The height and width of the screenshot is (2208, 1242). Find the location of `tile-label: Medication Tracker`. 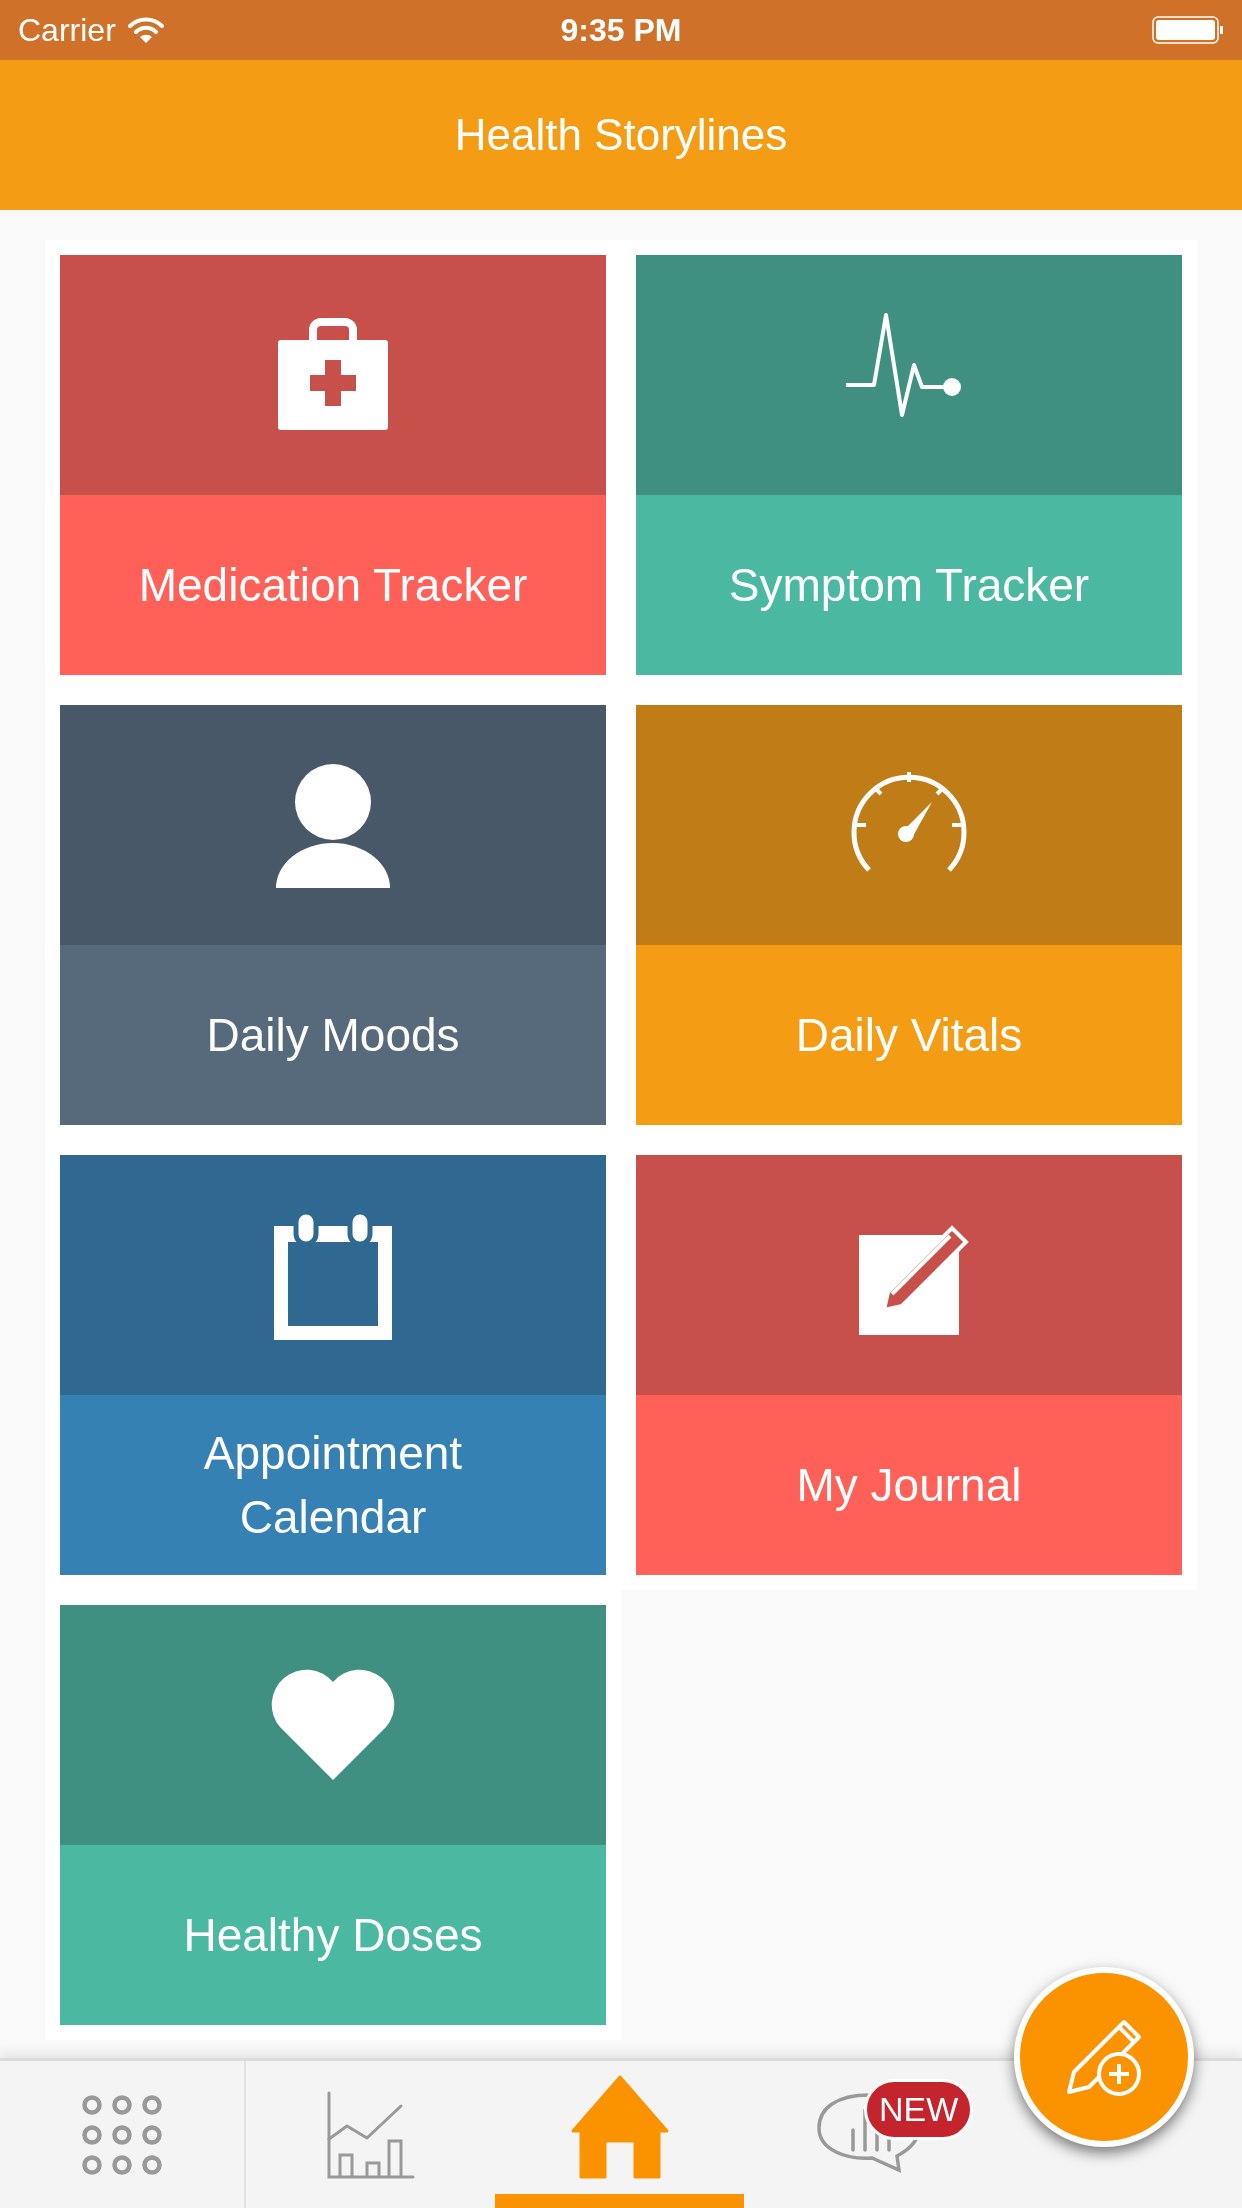

tile-label: Medication Tracker is located at coordinates (333, 585).